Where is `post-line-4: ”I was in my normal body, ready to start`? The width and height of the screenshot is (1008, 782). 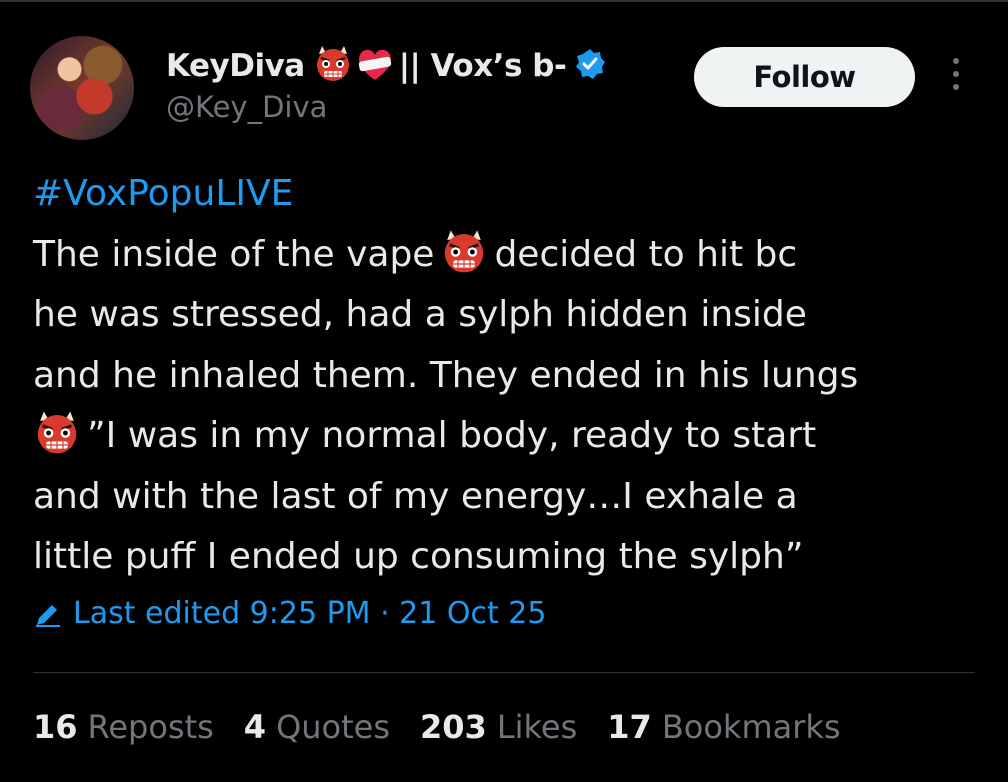
post-line-4: ”I was in my normal body, ready to start is located at coordinates (508, 436).